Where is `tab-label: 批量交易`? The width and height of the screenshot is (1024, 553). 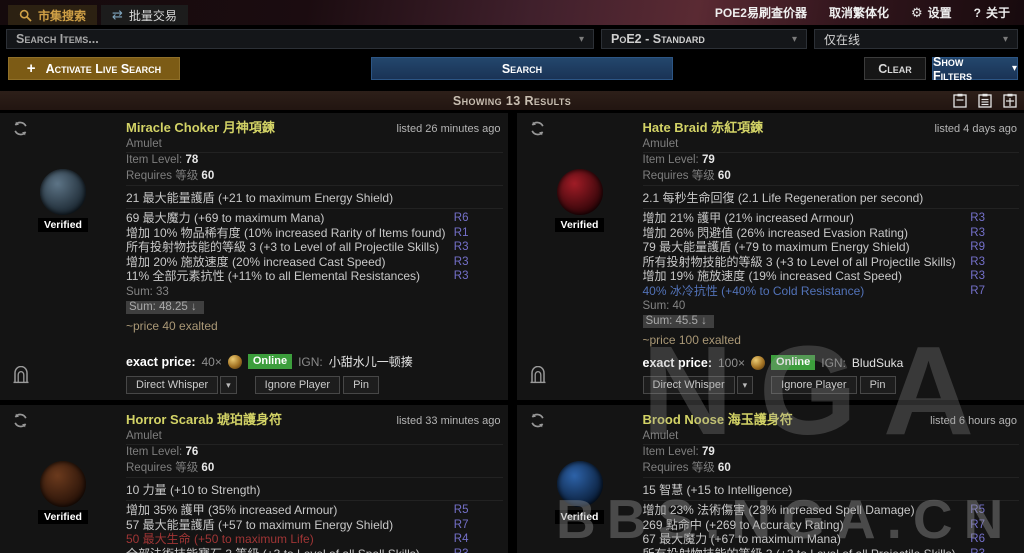 tab-label: 批量交易 is located at coordinates (152, 15).